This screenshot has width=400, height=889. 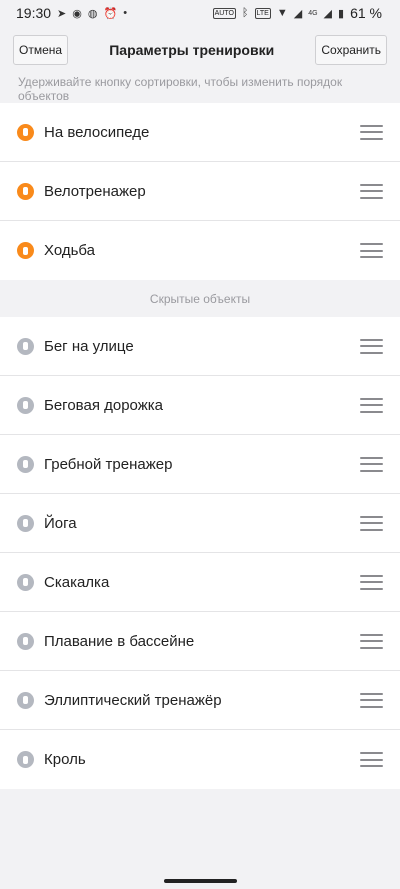 What do you see at coordinates (25, 346) in the screenshot?
I see `running-icon` at bounding box center [25, 346].